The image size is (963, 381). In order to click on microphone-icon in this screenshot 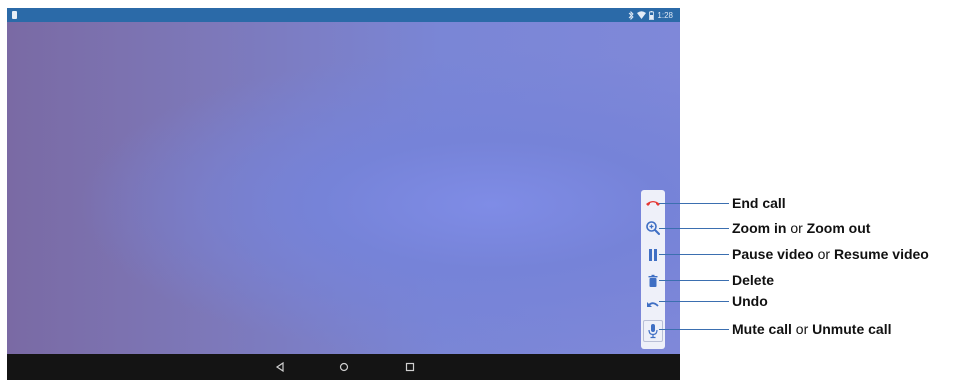, I will do `click(653, 331)`.